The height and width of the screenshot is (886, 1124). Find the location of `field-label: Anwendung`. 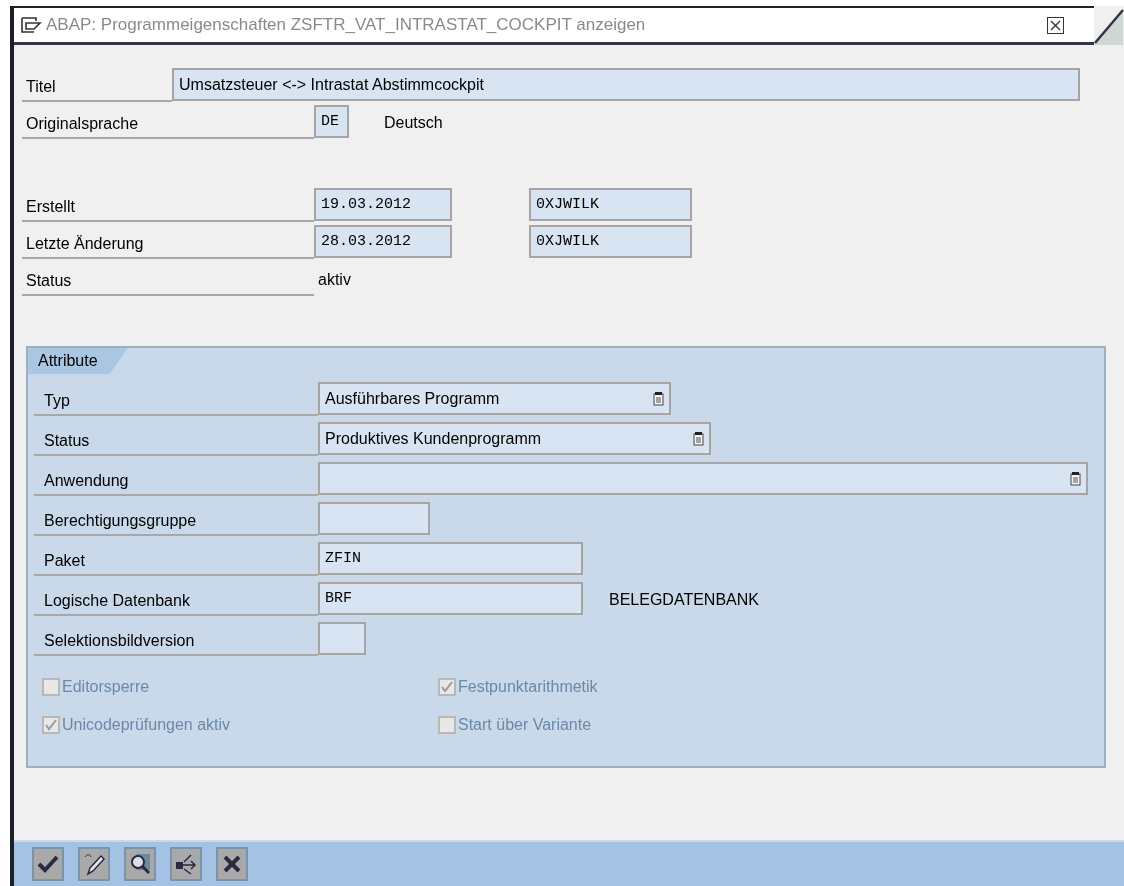

field-label: Anwendung is located at coordinates (176, 478).